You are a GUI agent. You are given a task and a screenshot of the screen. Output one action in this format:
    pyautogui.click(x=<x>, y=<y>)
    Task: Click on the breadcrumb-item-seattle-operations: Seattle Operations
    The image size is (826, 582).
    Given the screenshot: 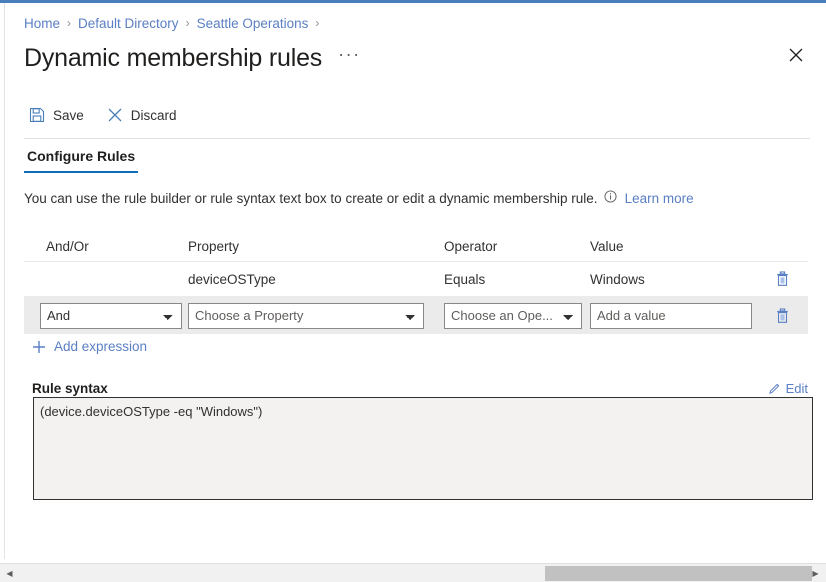 What is the action you would take?
    pyautogui.click(x=253, y=23)
    